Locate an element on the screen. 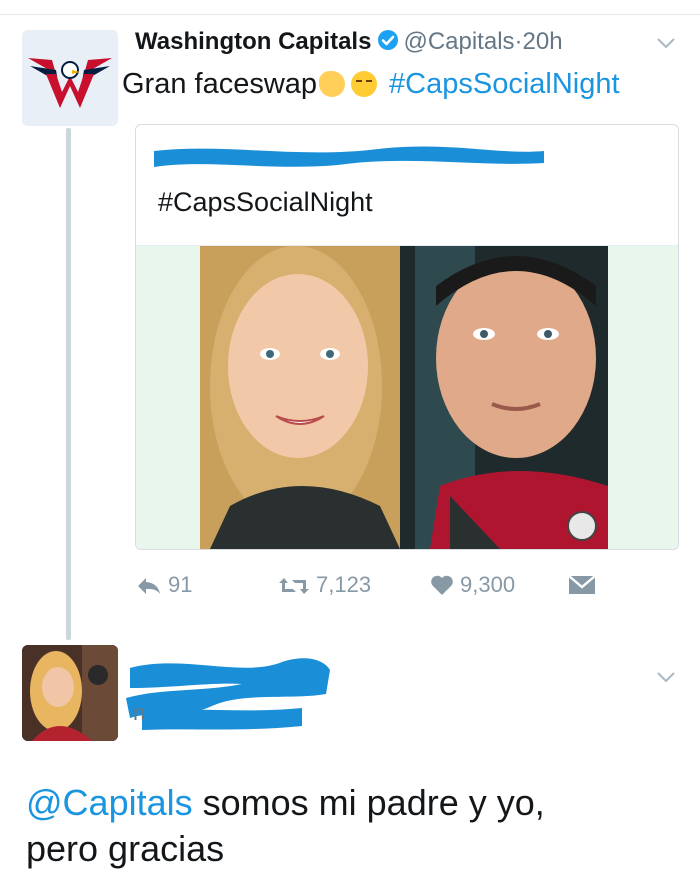 This screenshot has height=878, width=700. retweet-icon is located at coordinates (294, 586).